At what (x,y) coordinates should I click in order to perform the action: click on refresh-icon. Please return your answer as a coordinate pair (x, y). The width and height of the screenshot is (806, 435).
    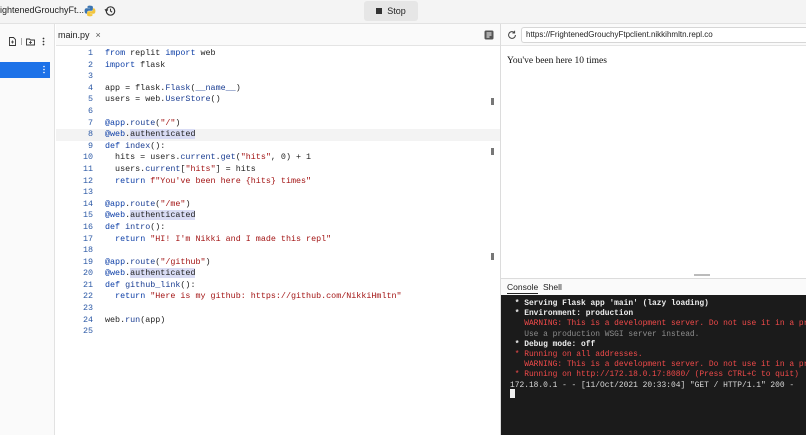
    Looking at the image, I should click on (512, 35).